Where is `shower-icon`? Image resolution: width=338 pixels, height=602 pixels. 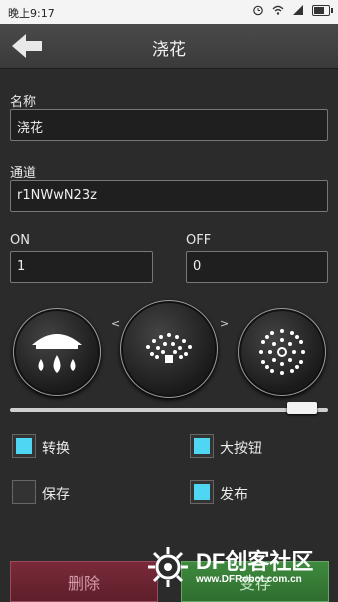 shower-icon is located at coordinates (57, 353).